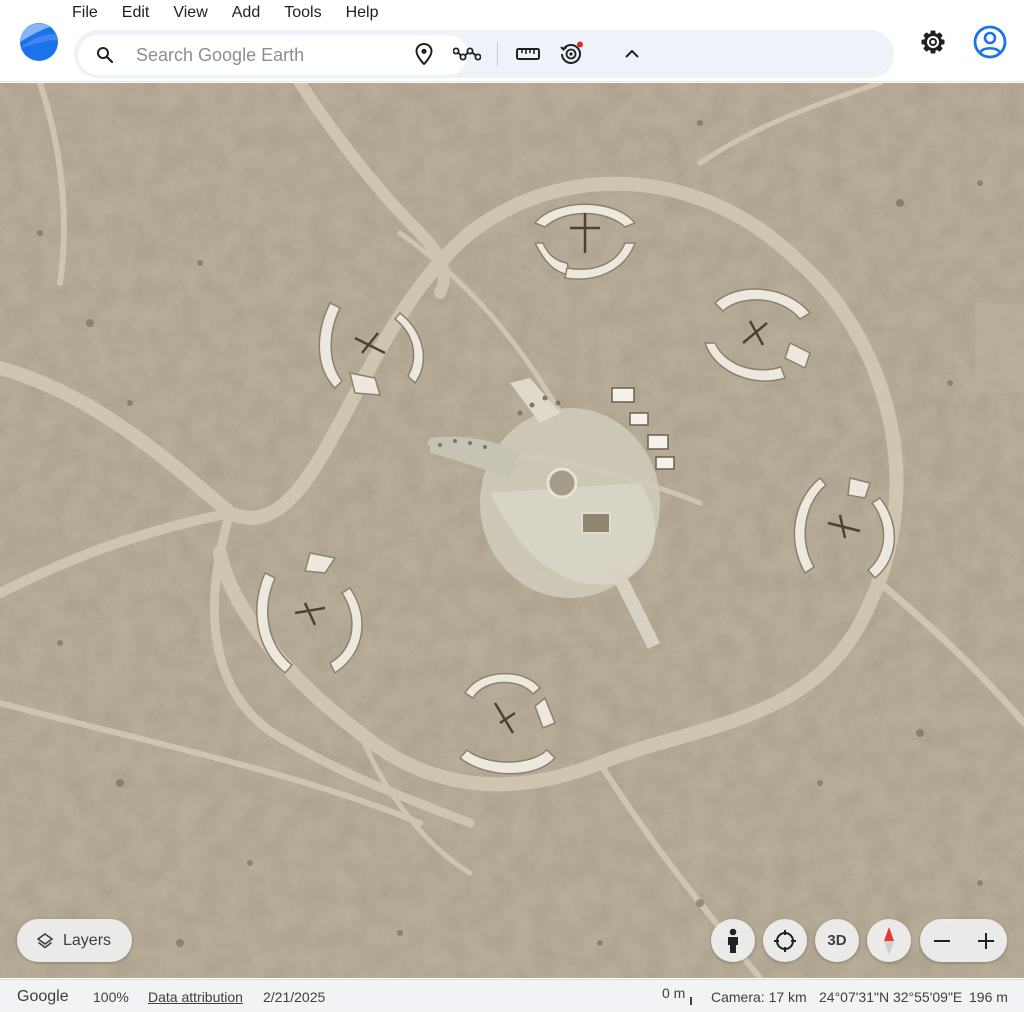 Image resolution: width=1024 pixels, height=1012 pixels. I want to click on layers-button: Layers, so click(74, 940).